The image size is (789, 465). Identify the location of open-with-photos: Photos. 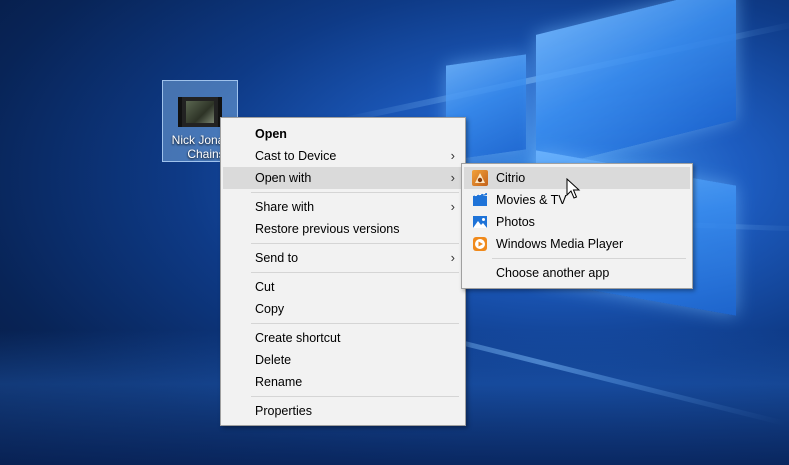
(577, 222).